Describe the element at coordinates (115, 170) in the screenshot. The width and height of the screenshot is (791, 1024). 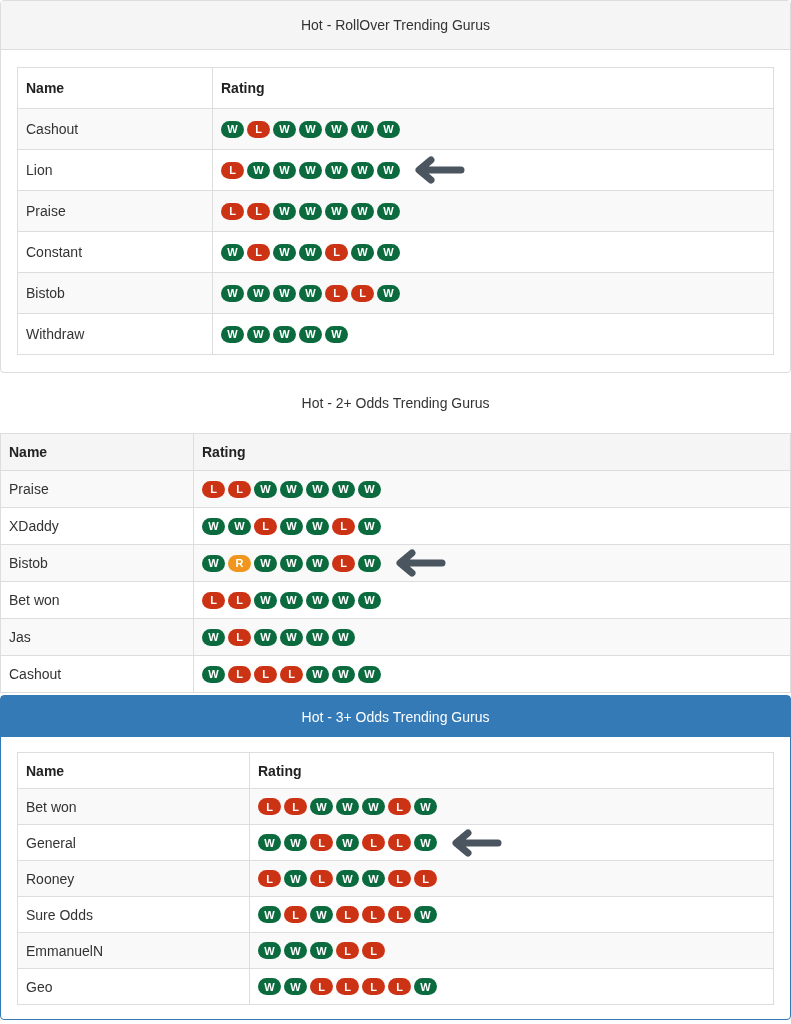
I see `name-cell: Lion` at that location.